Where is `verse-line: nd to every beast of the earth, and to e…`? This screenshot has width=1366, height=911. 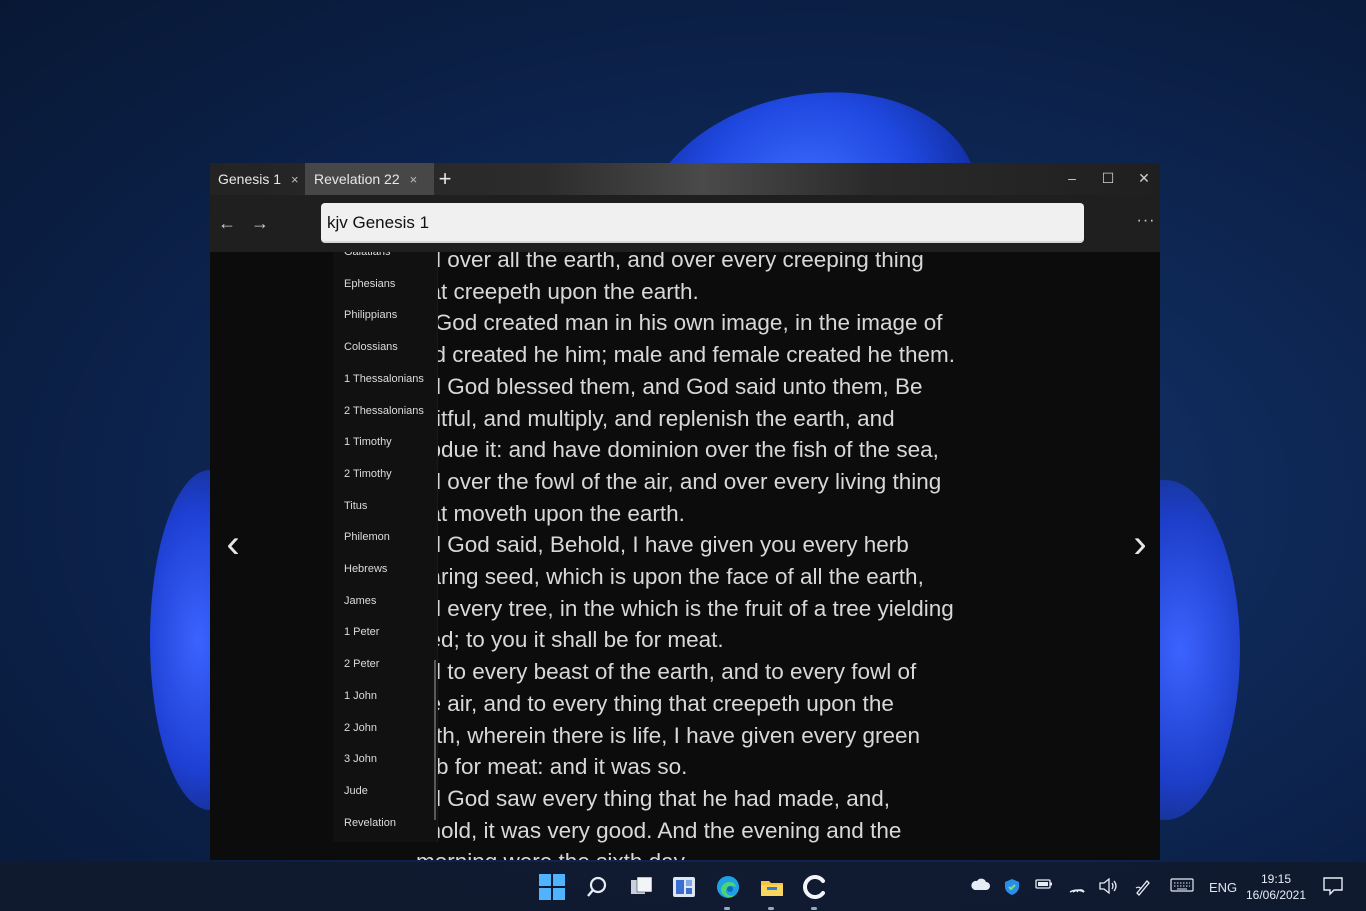
verse-line: nd to every beast of the earth, and to e… is located at coordinates (666, 672).